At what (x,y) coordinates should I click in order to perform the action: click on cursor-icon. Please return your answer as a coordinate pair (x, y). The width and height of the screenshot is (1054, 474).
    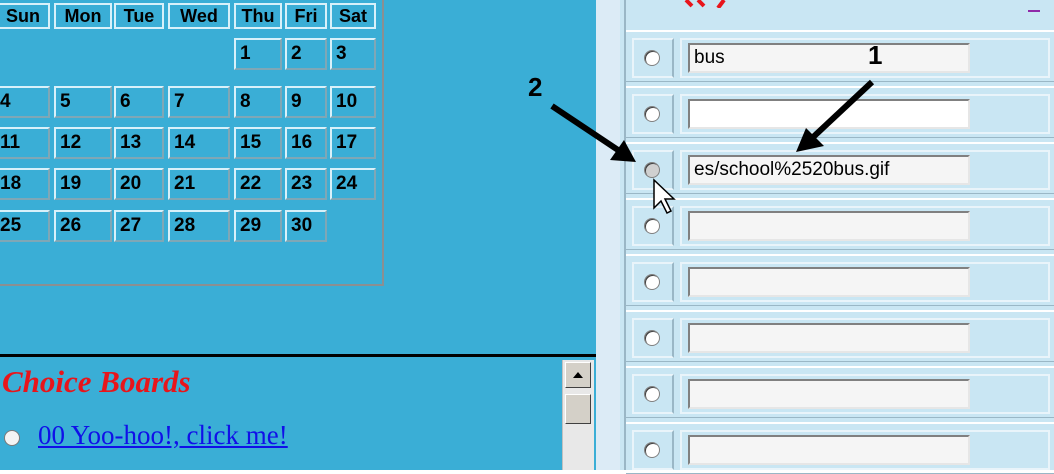
    Looking at the image, I should click on (664, 196).